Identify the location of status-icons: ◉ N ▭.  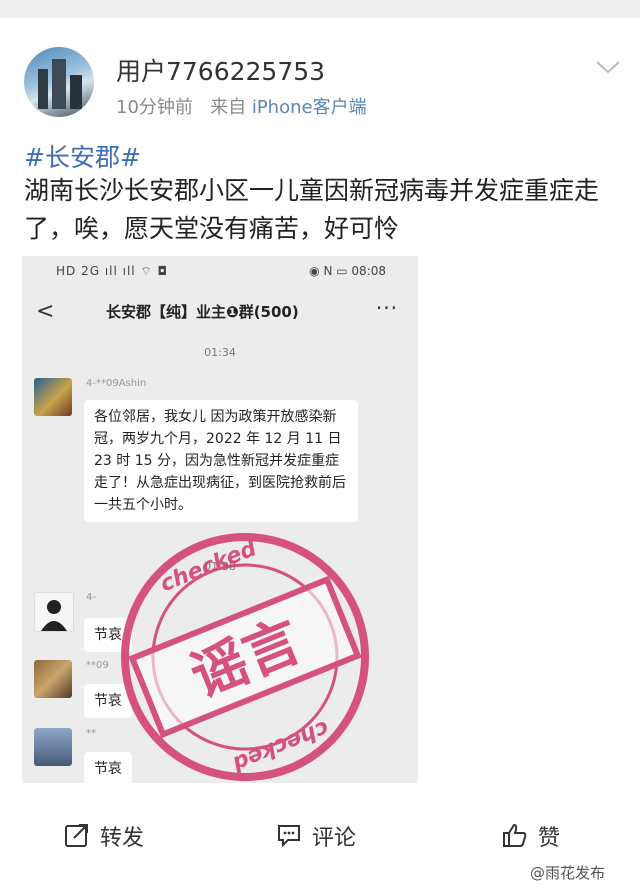
(328, 271).